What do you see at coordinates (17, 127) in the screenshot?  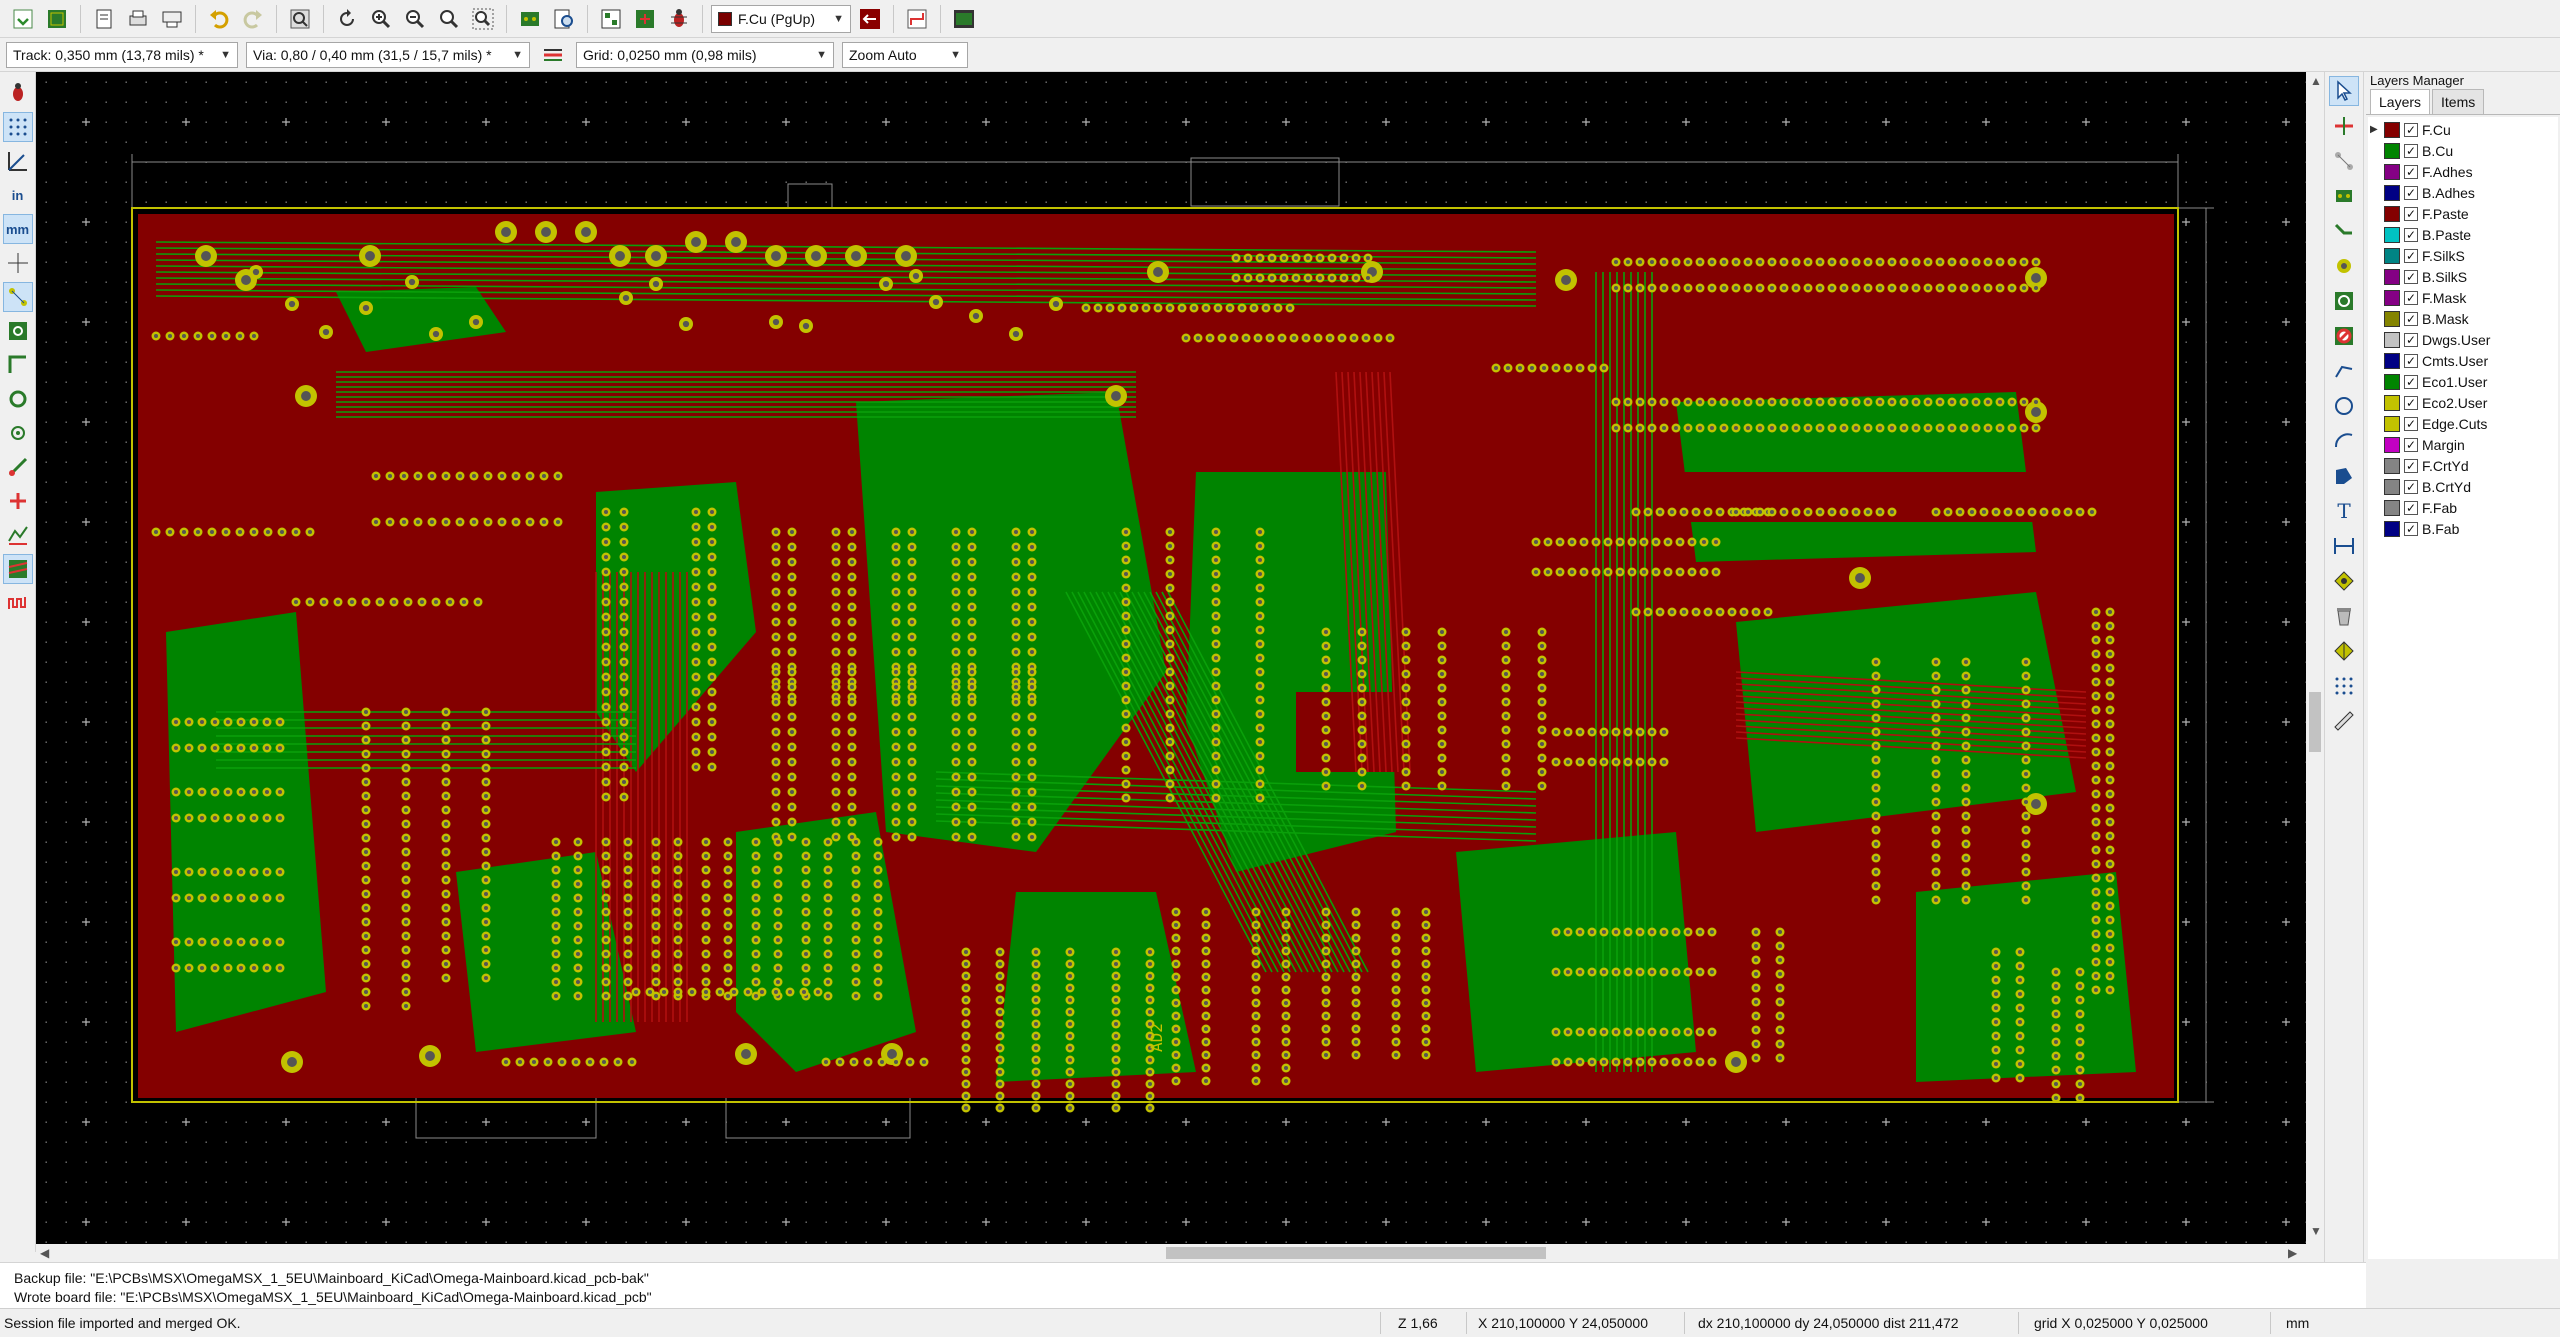 I see `grid-toggle-icon` at bounding box center [17, 127].